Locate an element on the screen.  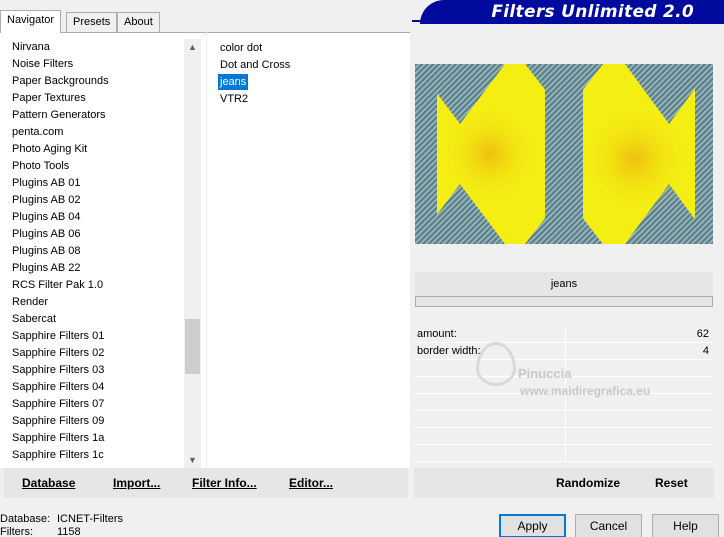
category-item: Plugins AB 08 is located at coordinates (92, 251).